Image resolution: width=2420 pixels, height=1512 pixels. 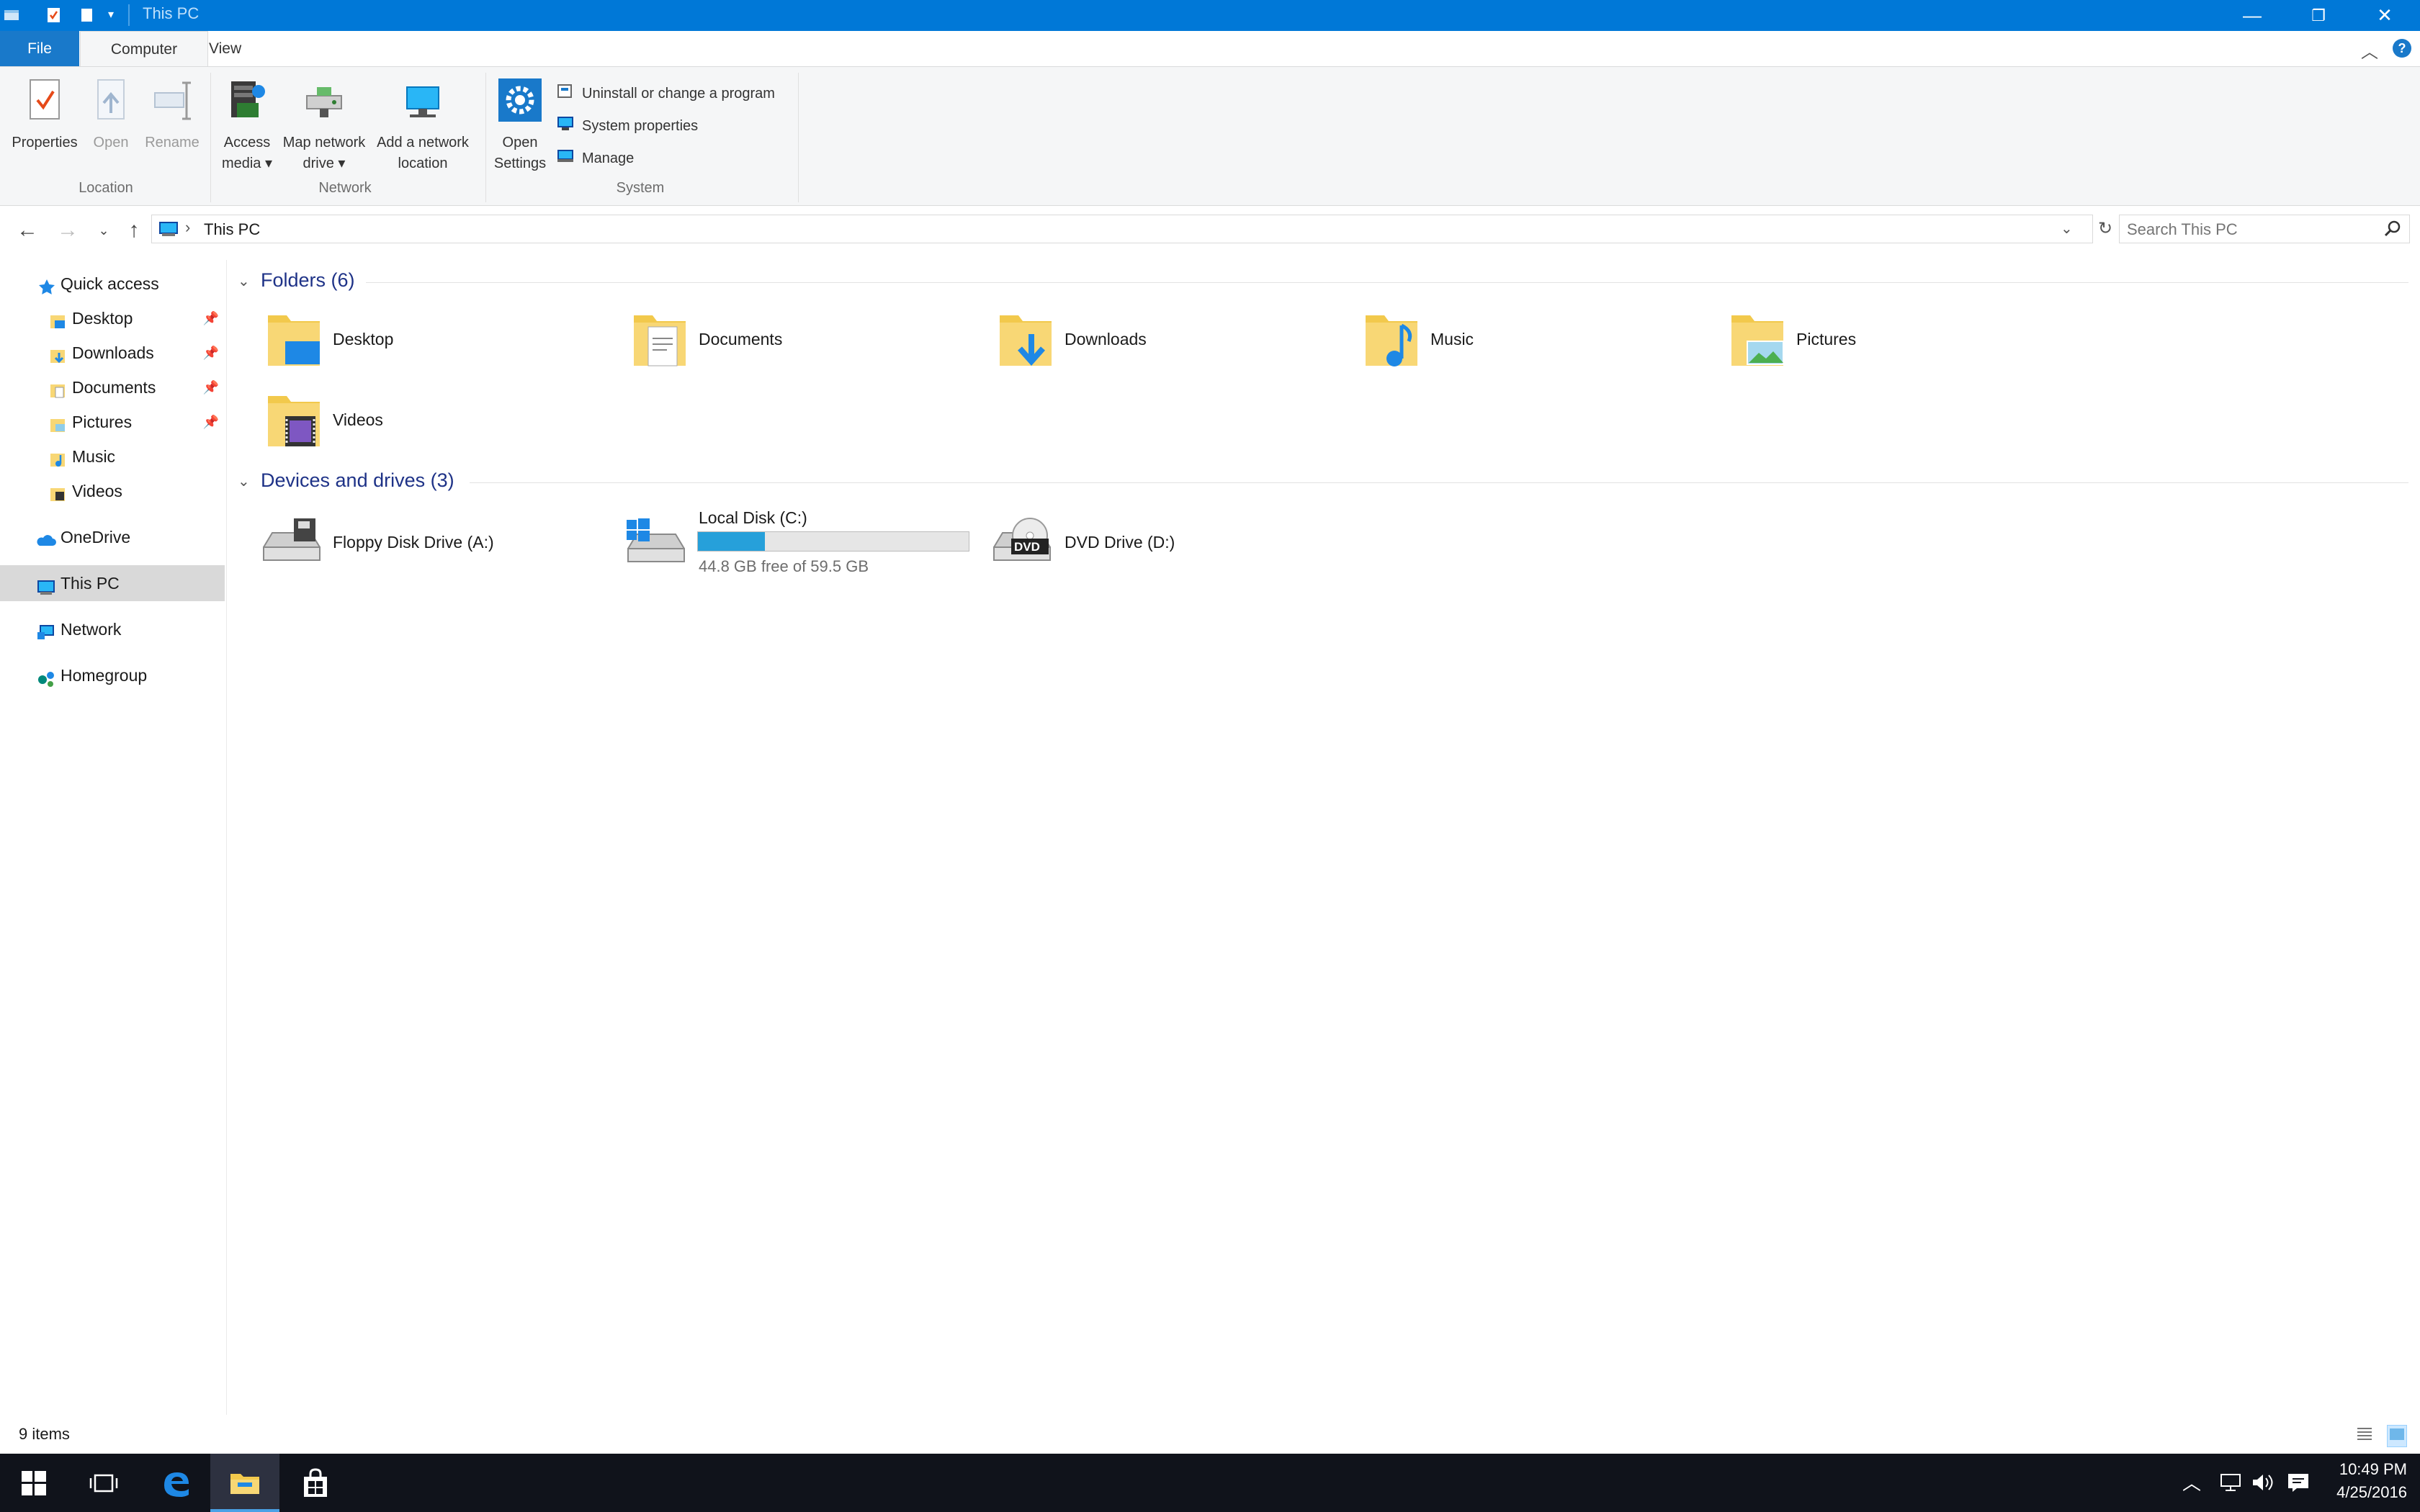 I want to click on nav-network: Network, so click(x=112, y=629).